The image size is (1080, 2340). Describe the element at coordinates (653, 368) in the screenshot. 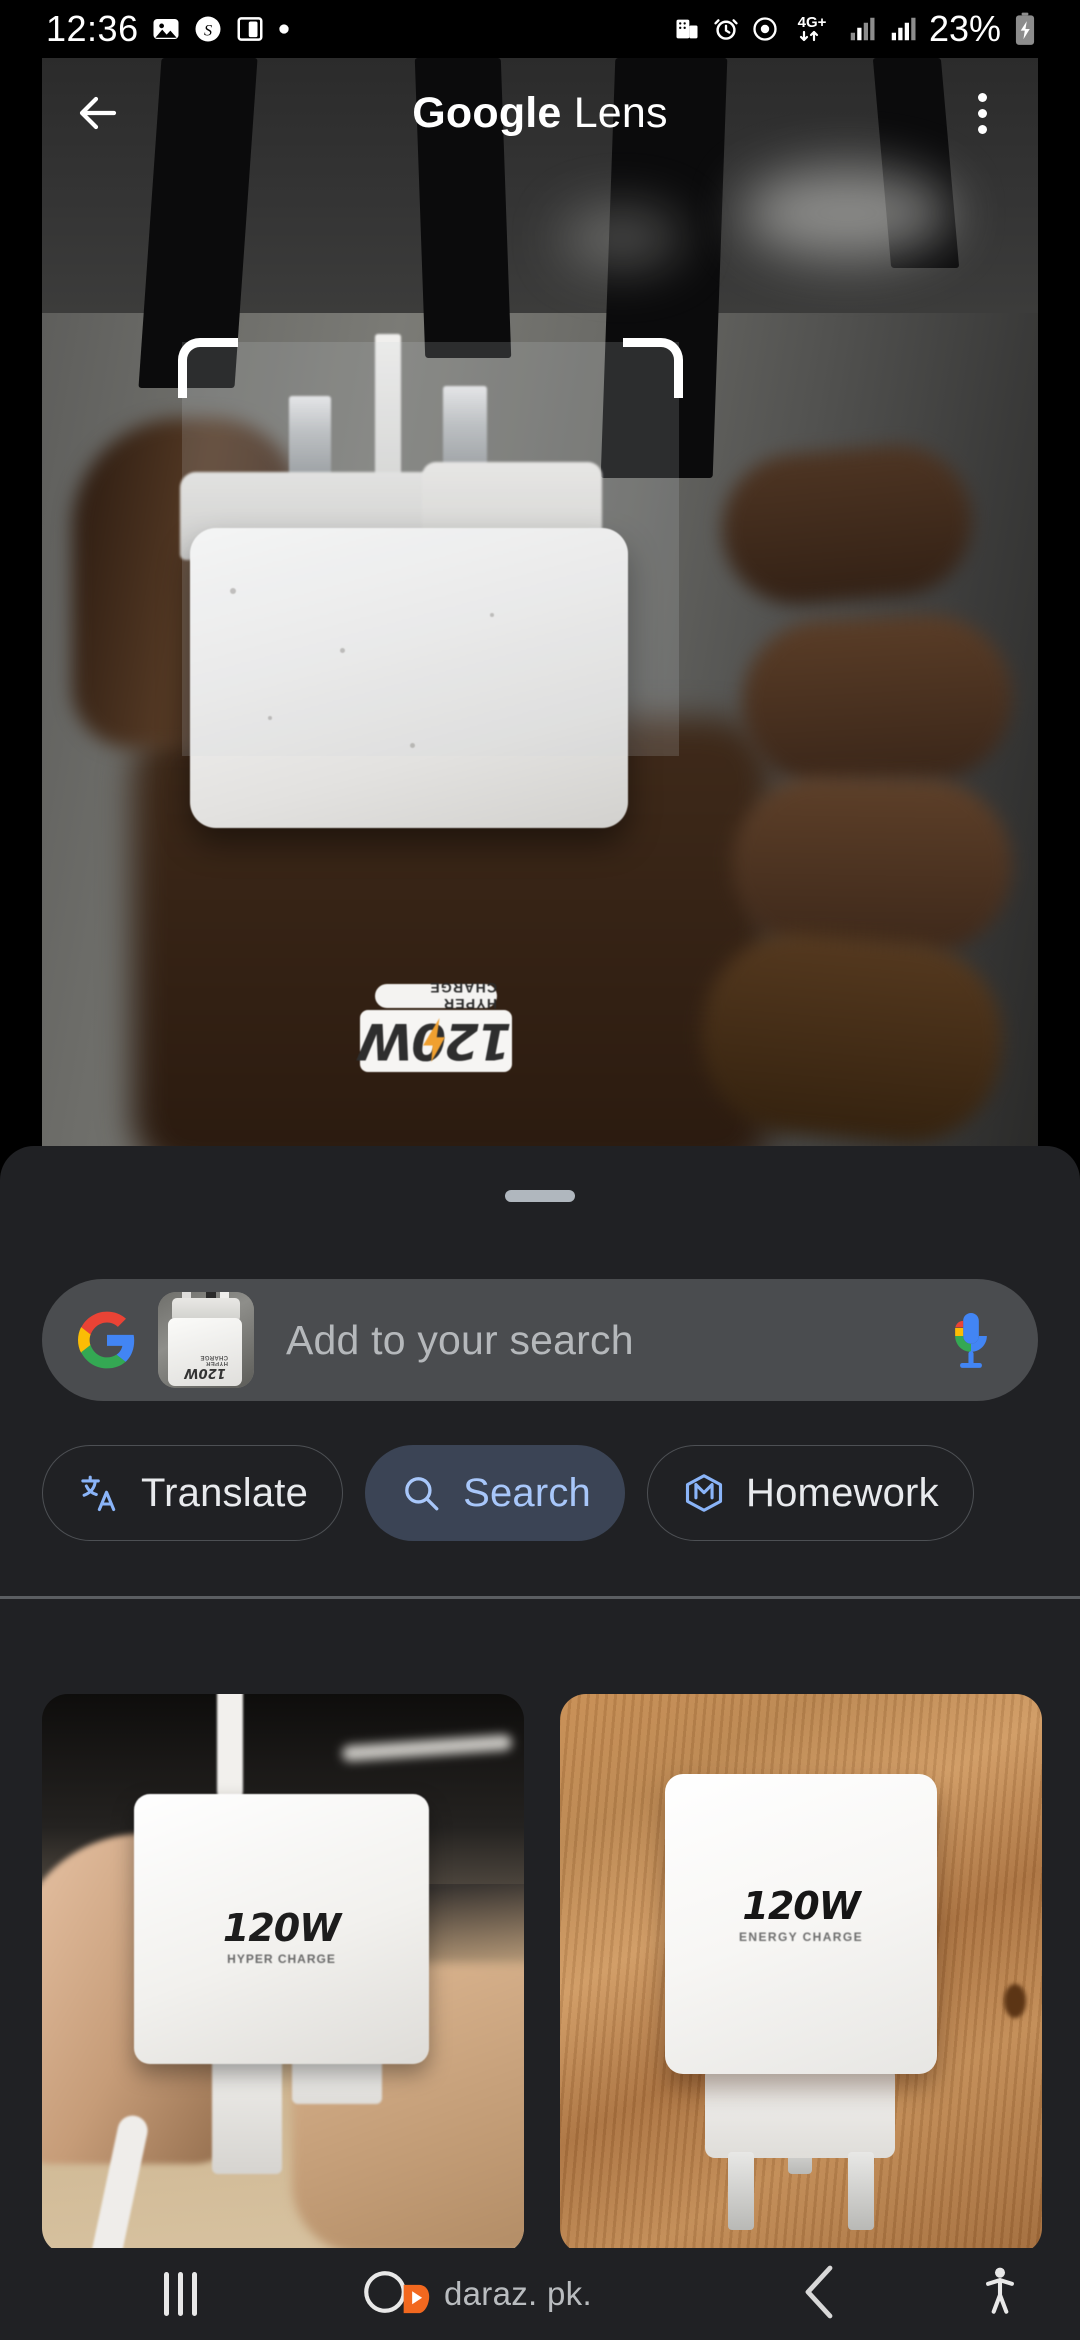

I see `crop-corner-top-right` at that location.